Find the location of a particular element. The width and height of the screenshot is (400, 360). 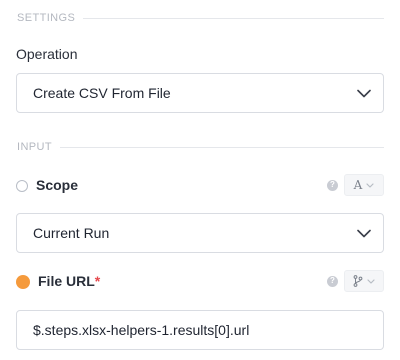

operation-select: Create CSV From File is located at coordinates (200, 93).